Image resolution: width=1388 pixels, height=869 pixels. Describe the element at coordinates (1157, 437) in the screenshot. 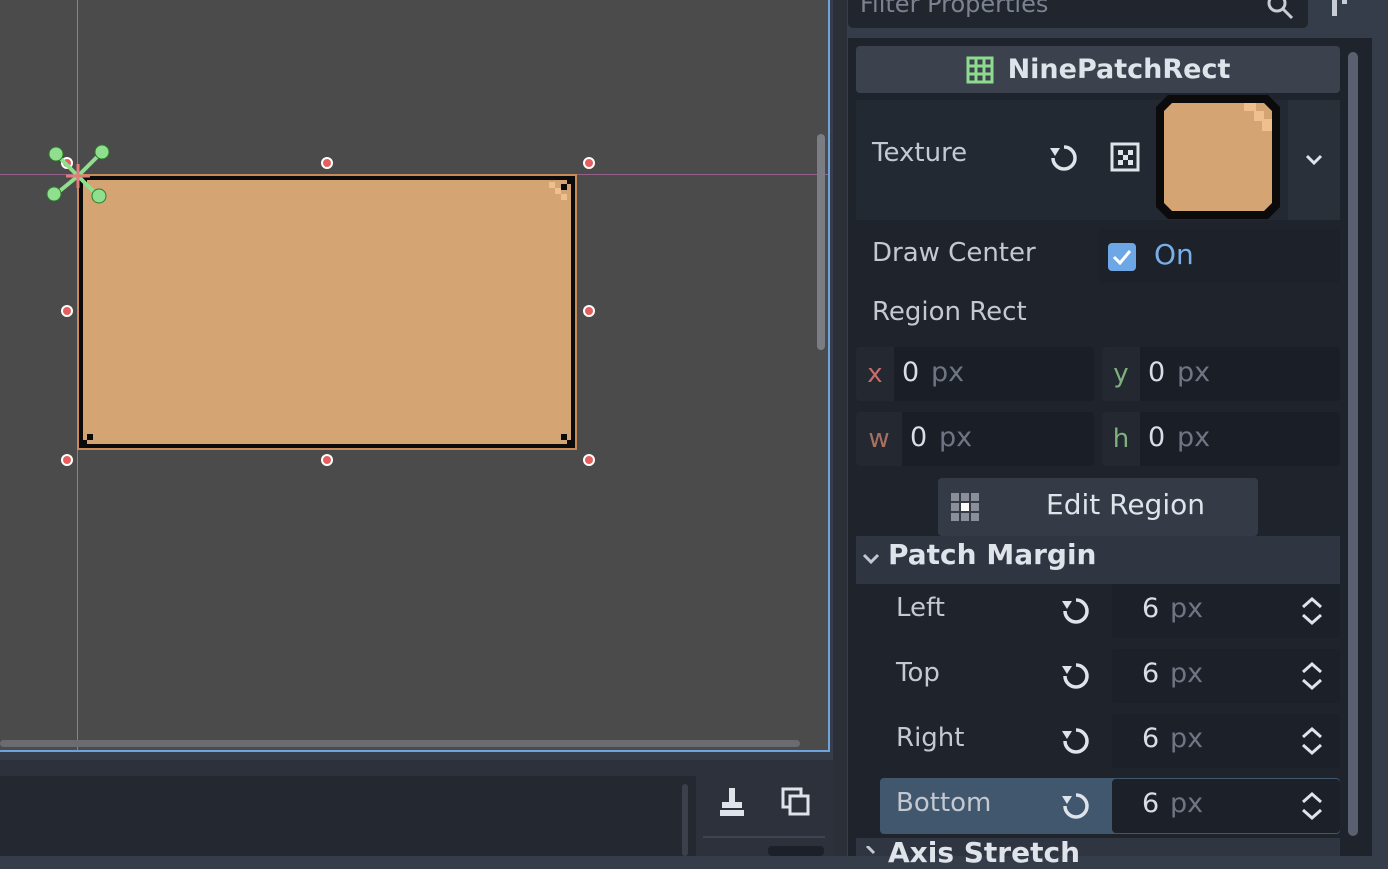

I see `region-h-value: 0` at that location.